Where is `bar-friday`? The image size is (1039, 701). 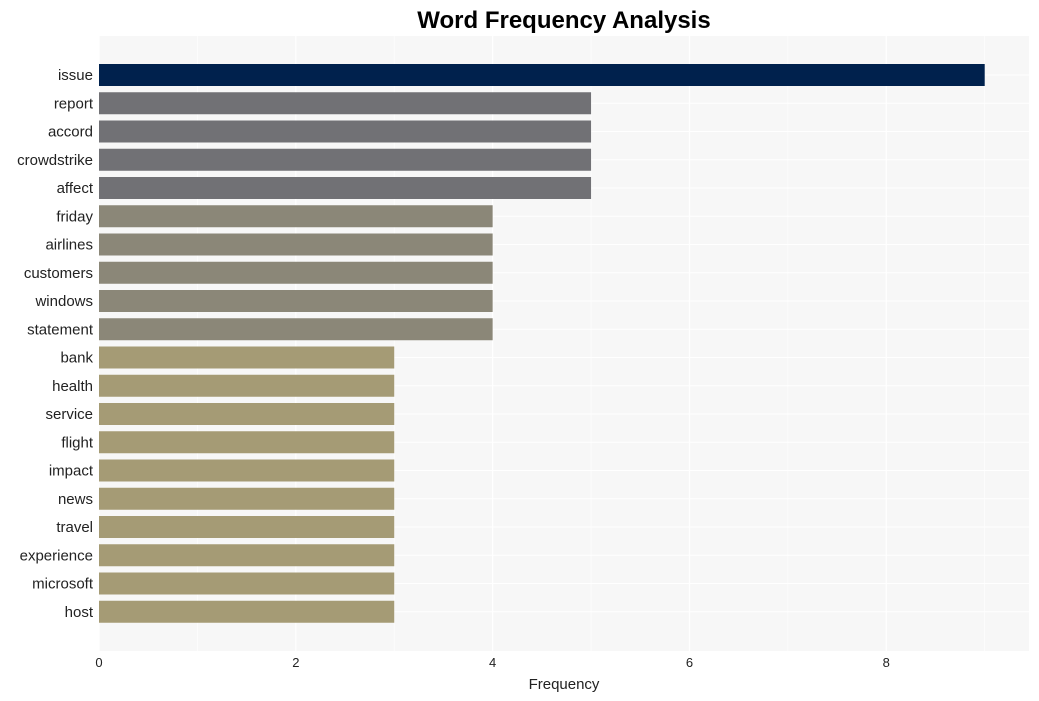 bar-friday is located at coordinates (296, 216).